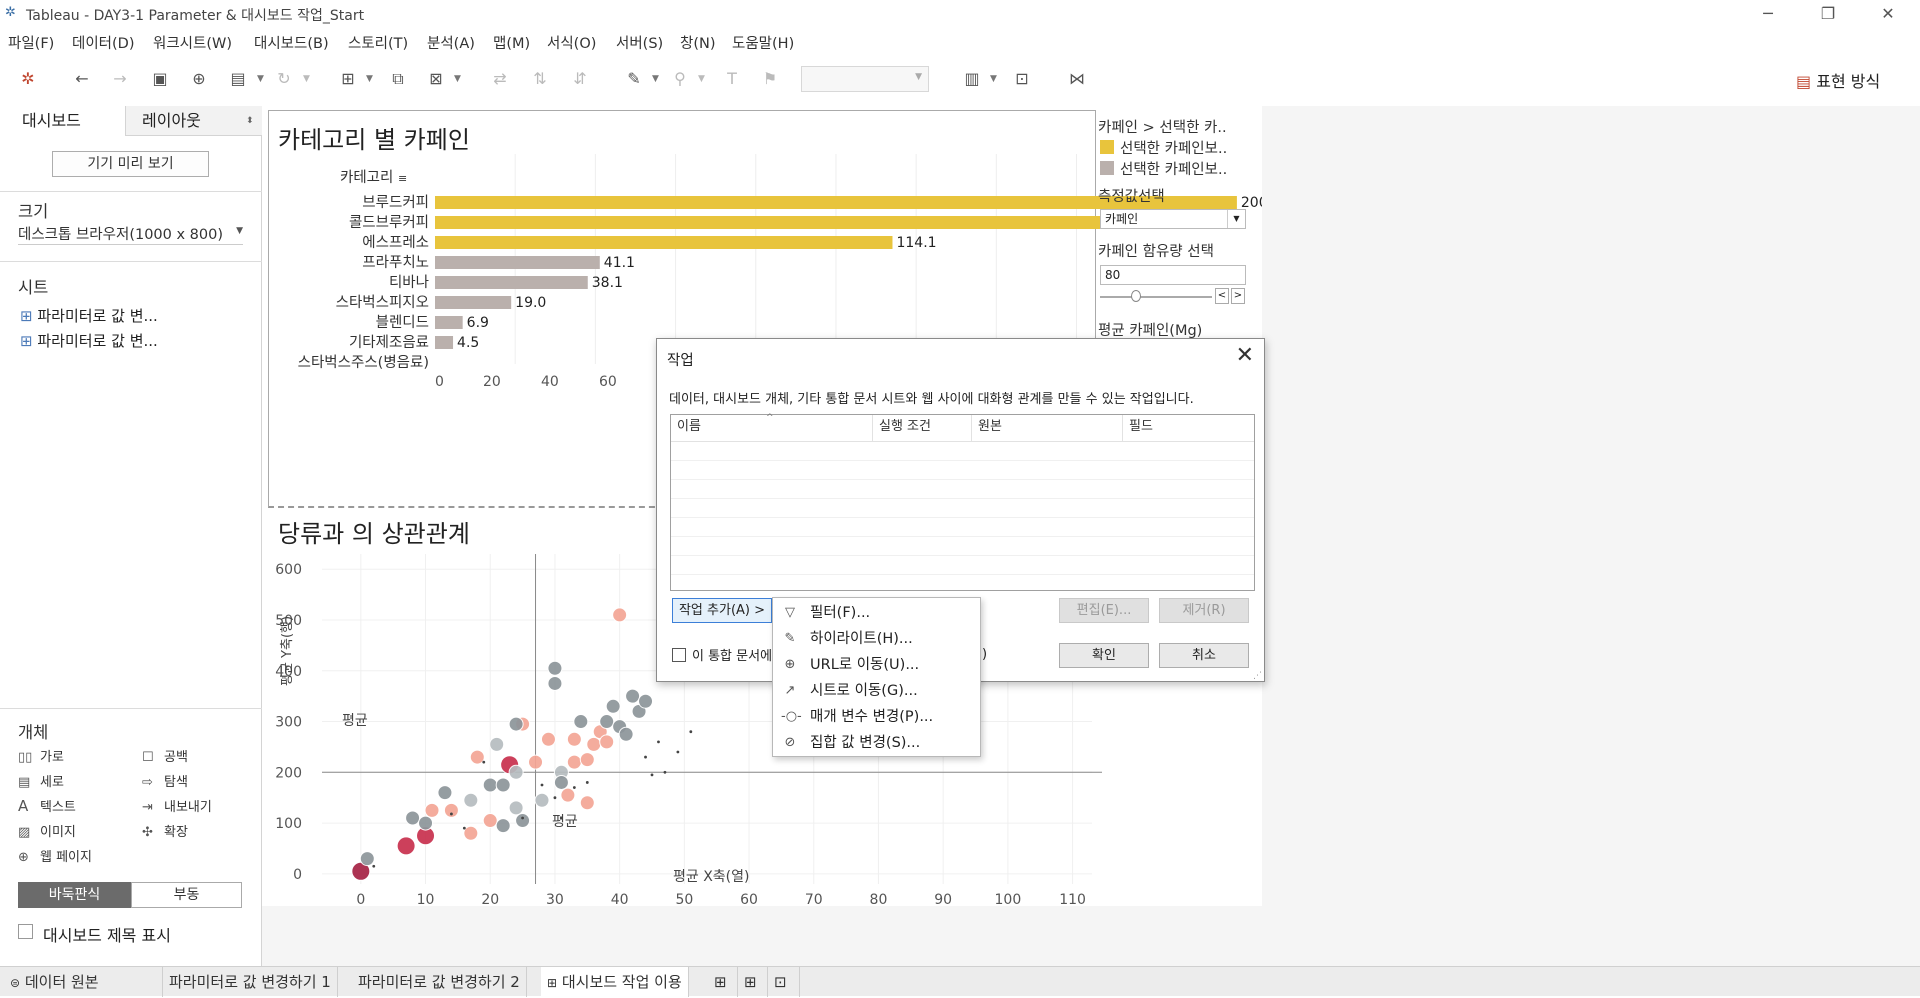 The image size is (1920, 998). I want to click on highlight-icon: ✎, so click(634, 79).